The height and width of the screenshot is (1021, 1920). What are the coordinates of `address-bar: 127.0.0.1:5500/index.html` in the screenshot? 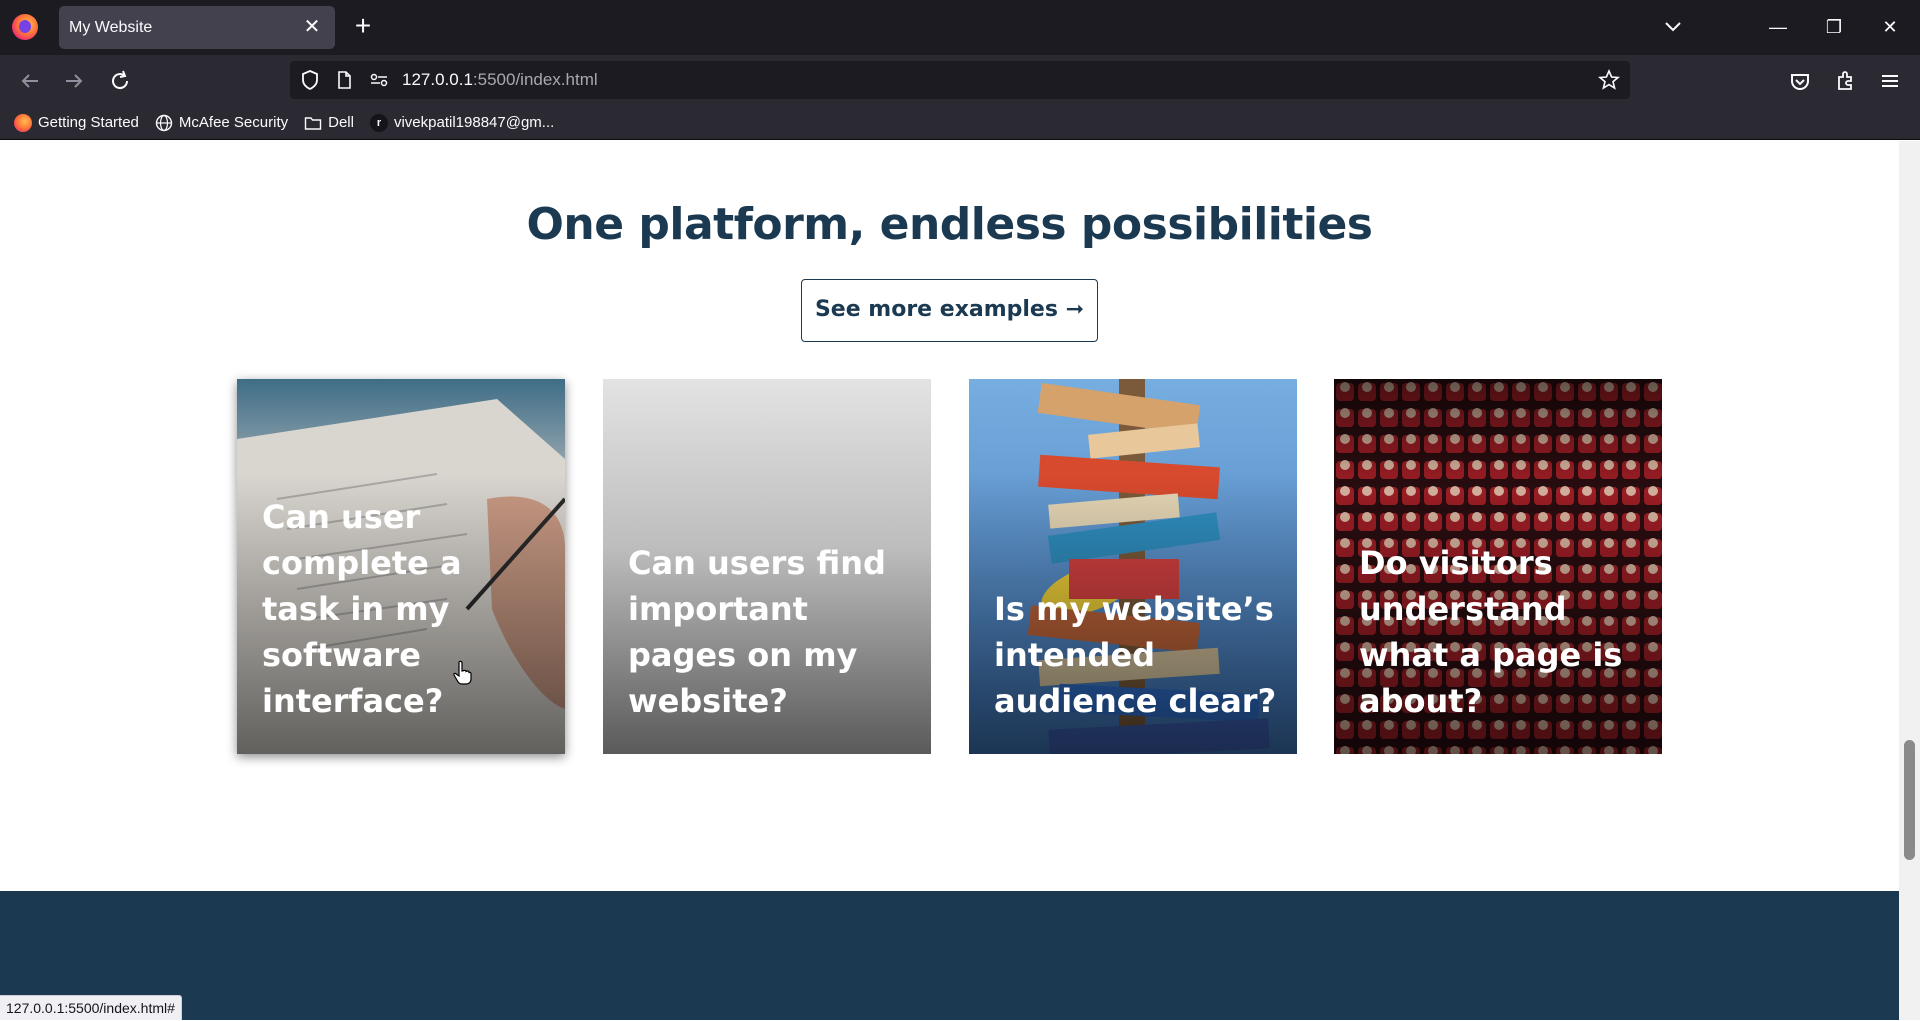 It's located at (960, 80).